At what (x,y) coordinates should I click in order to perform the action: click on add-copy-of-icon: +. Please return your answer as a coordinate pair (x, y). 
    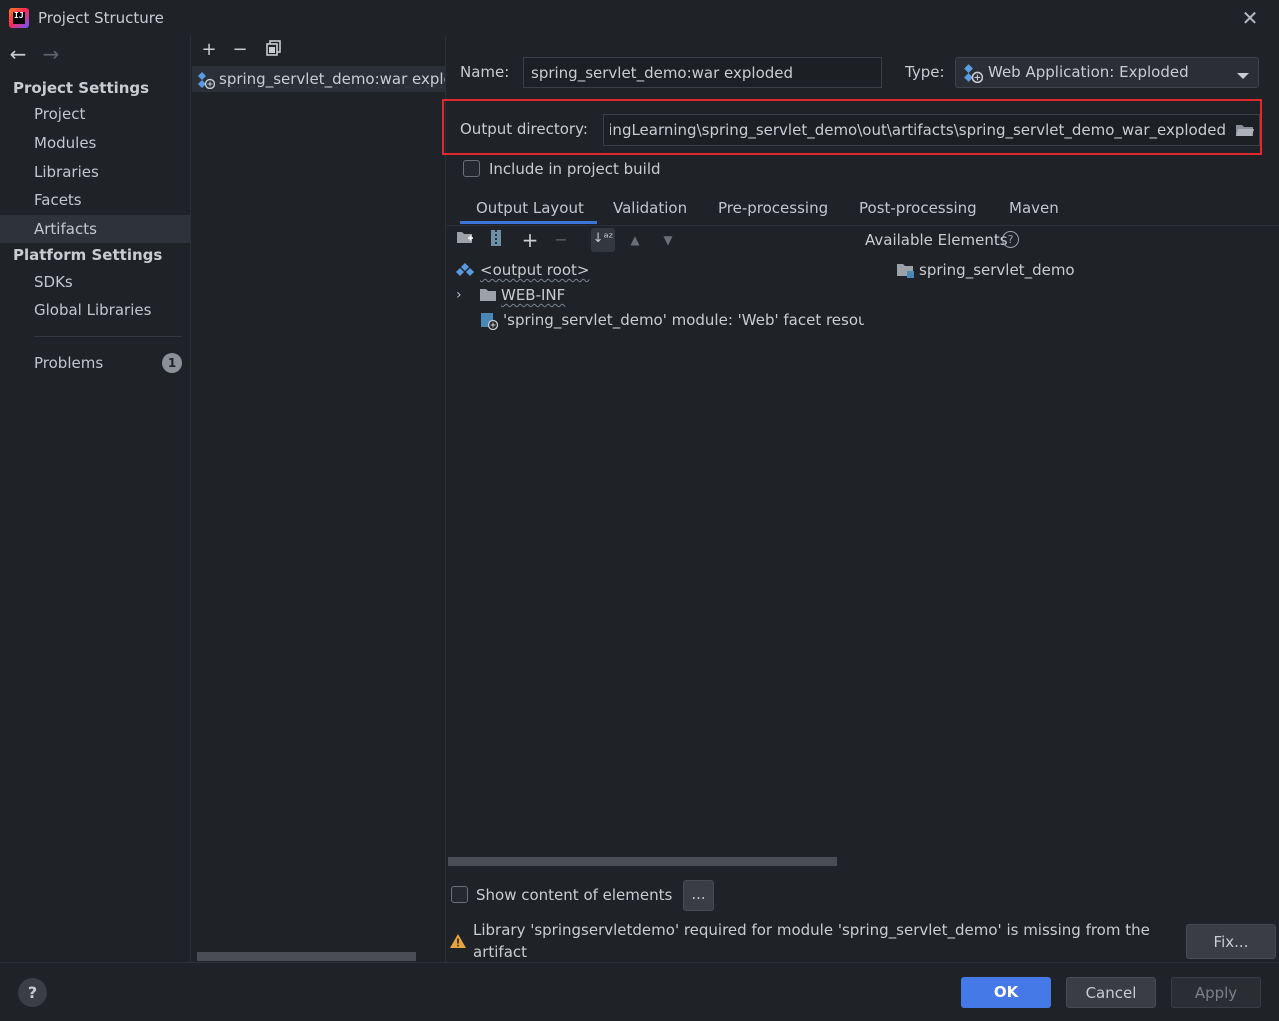
    Looking at the image, I should click on (530, 240).